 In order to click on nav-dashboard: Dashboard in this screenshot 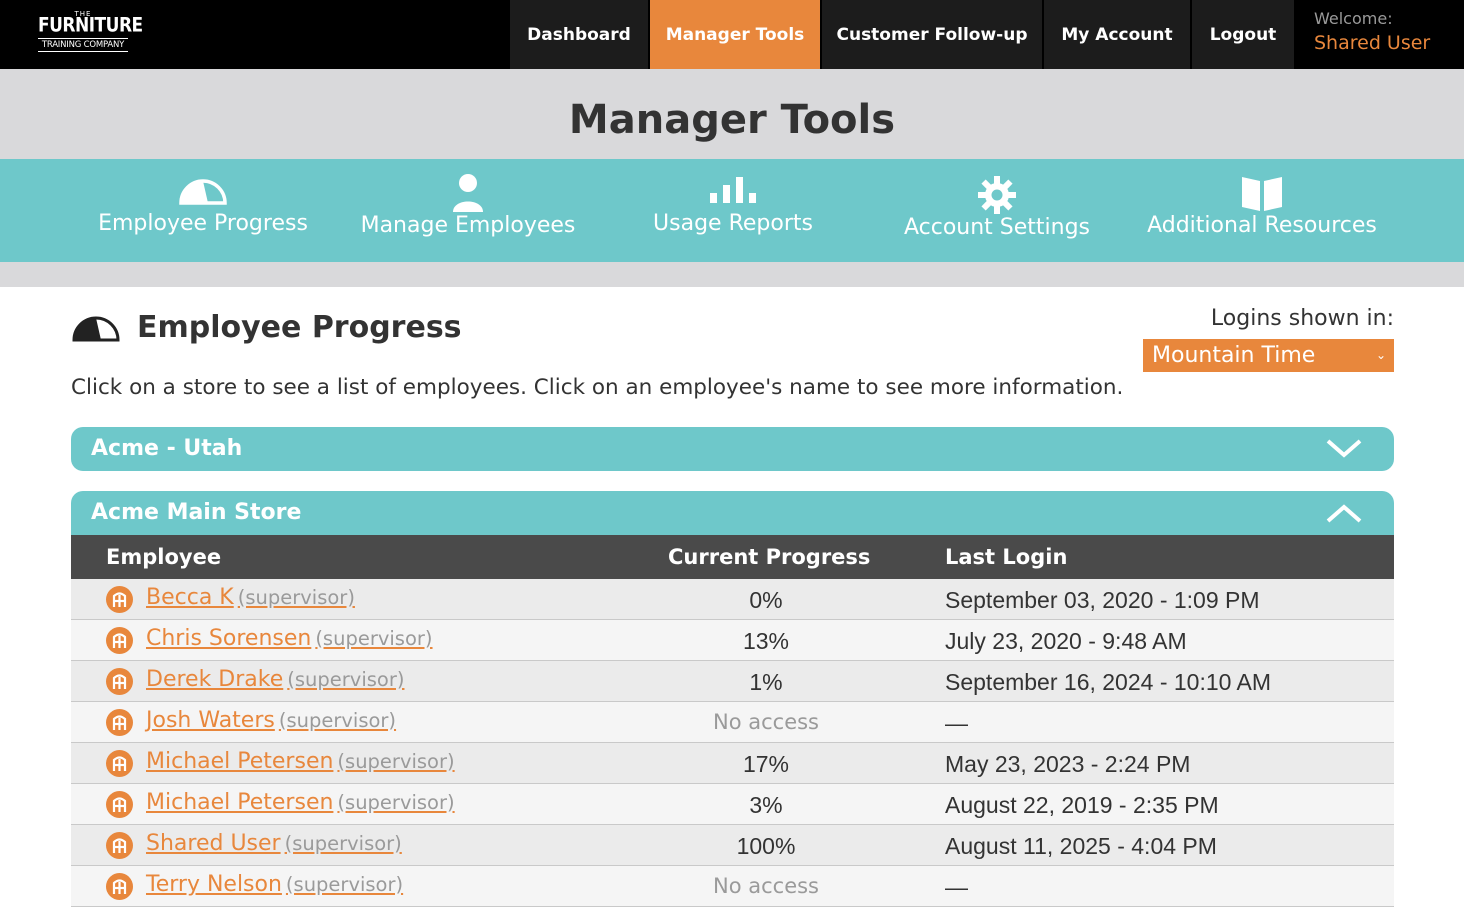, I will do `click(578, 34)`.